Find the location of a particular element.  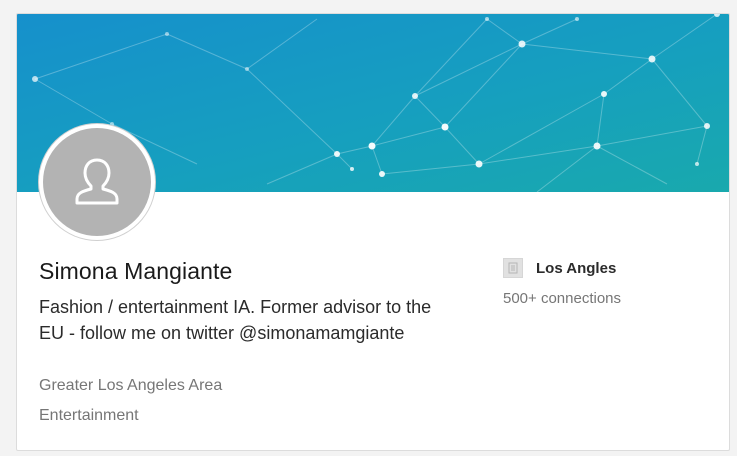

avatar is located at coordinates (97, 182).